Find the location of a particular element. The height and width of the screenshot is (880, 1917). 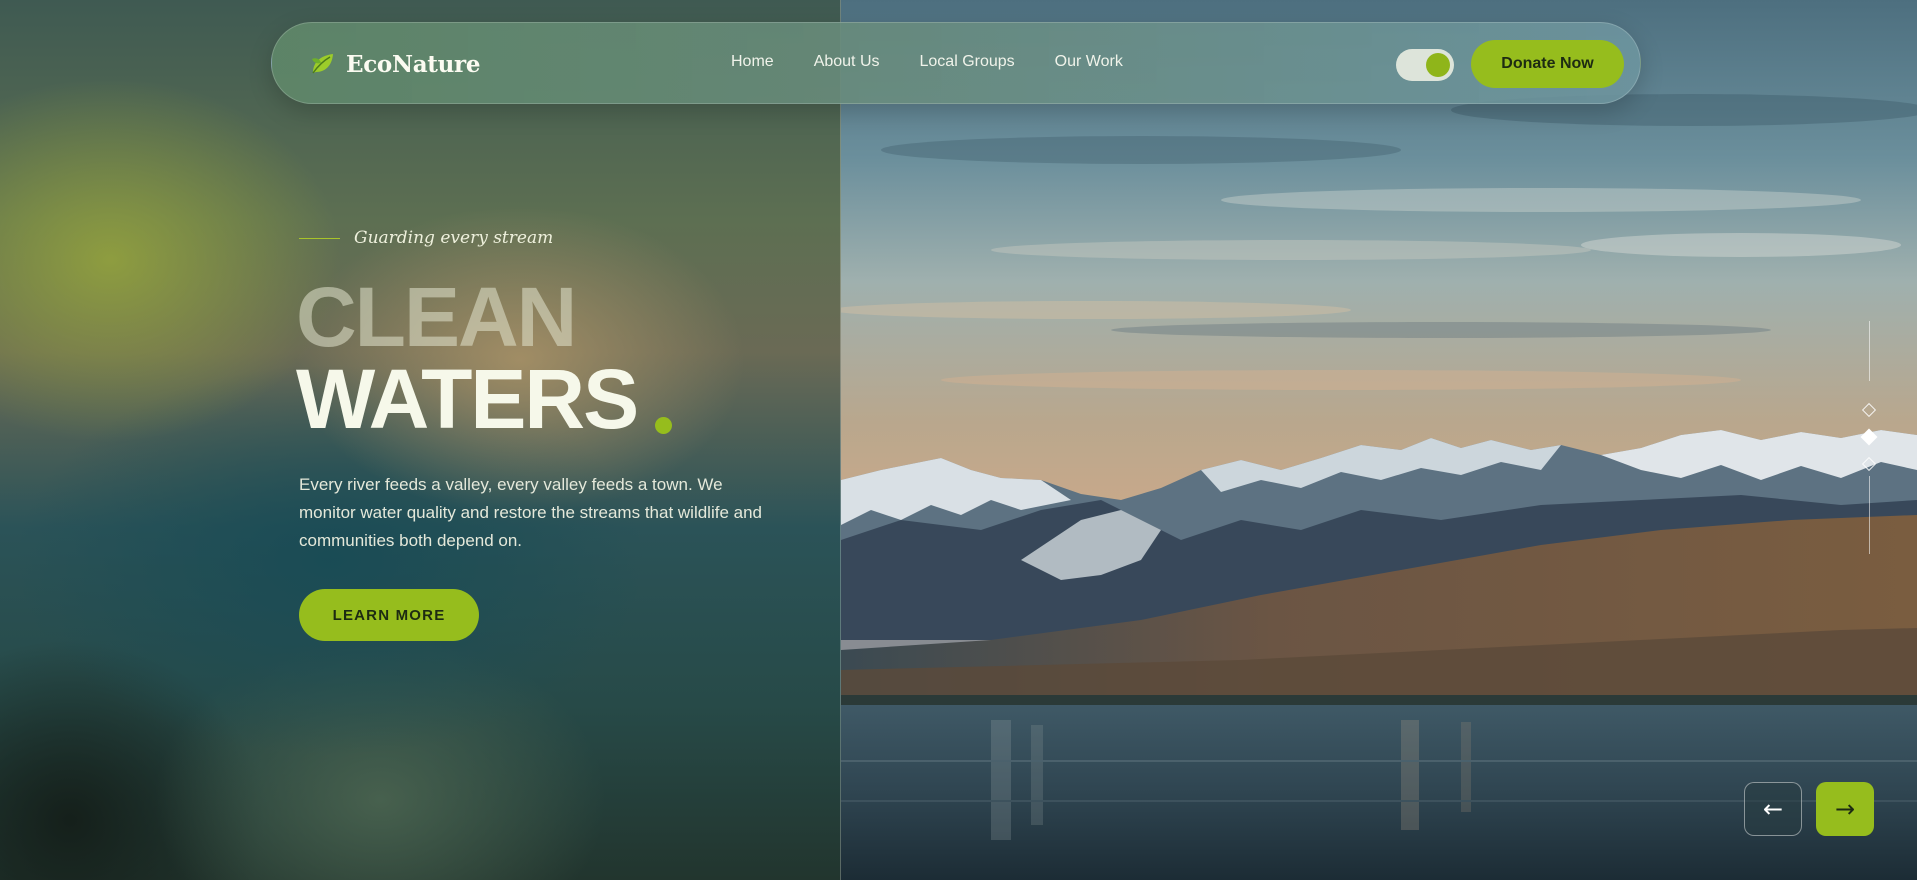

indicator-line-top is located at coordinates (1869, 351).